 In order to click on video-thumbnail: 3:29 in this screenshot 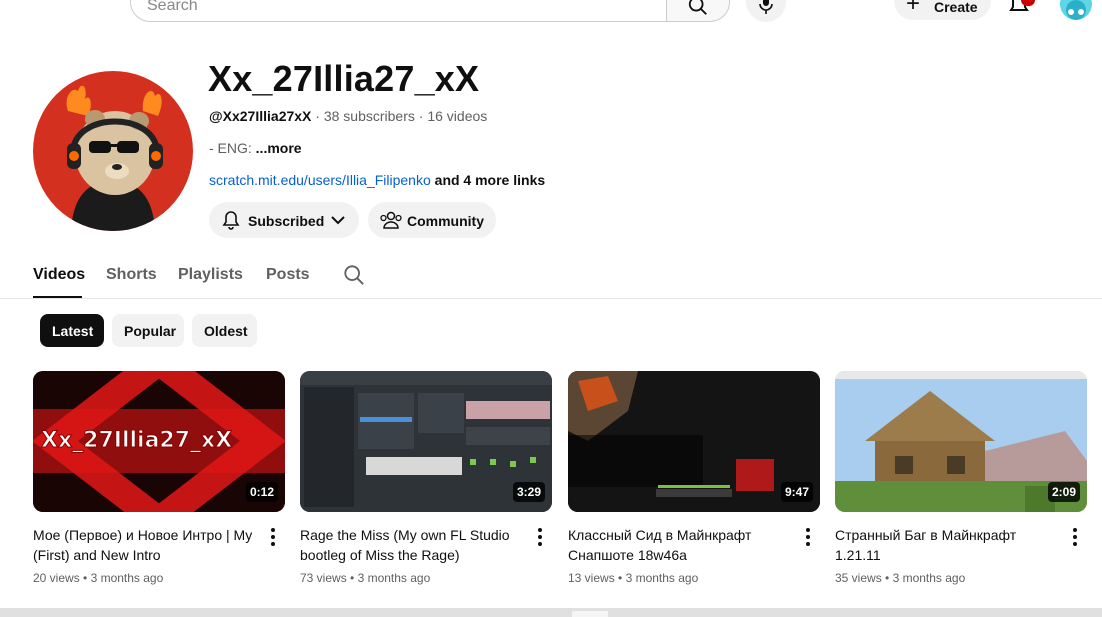, I will do `click(426, 441)`.